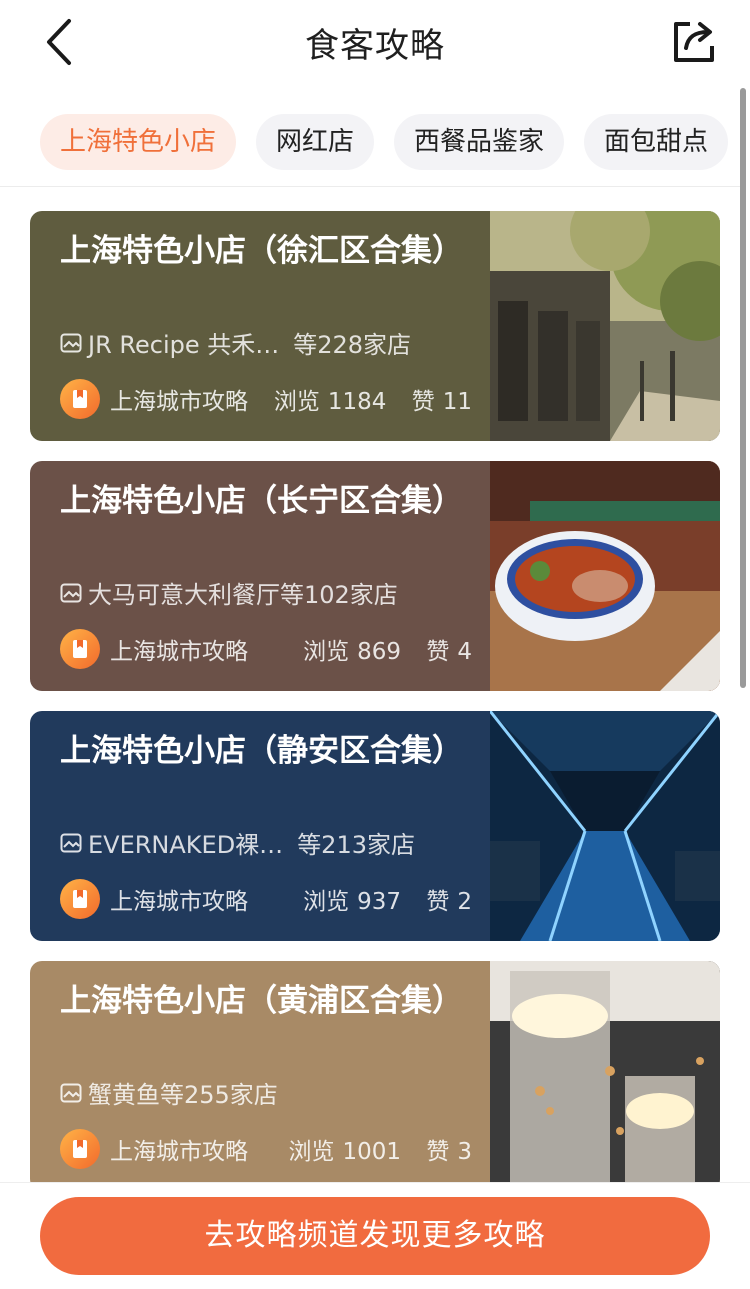  Describe the element at coordinates (479, 142) in the screenshot. I see `tab-western-food: 西餐品鉴家` at that location.